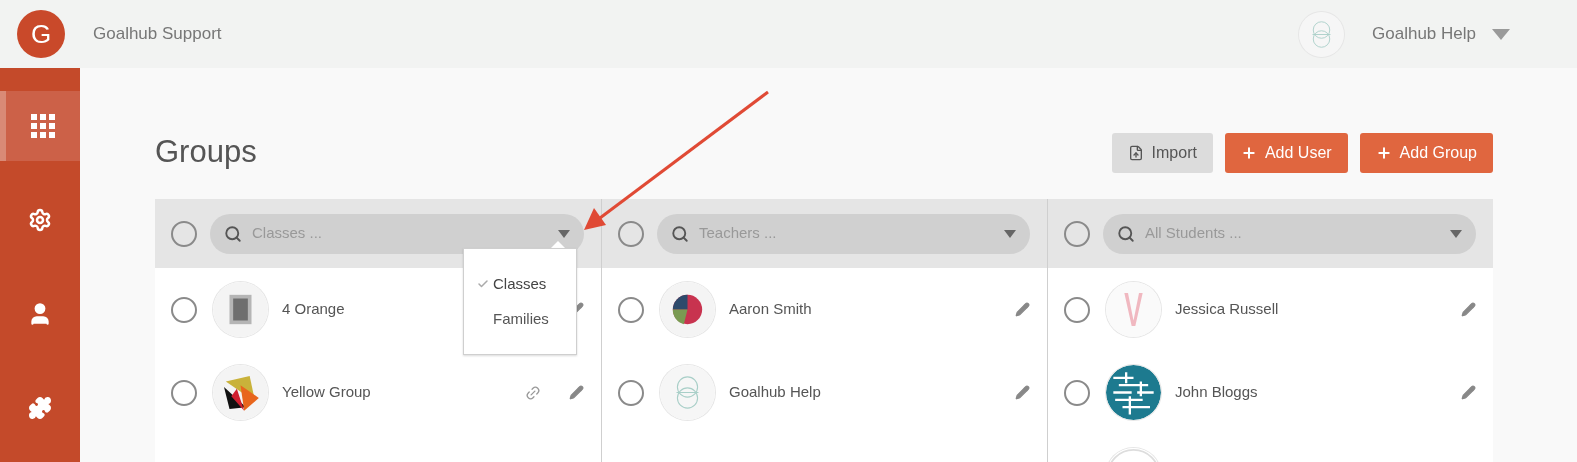 The image size is (1577, 462). Describe the element at coordinates (520, 284) in the screenshot. I see `menu-item: Classes` at that location.